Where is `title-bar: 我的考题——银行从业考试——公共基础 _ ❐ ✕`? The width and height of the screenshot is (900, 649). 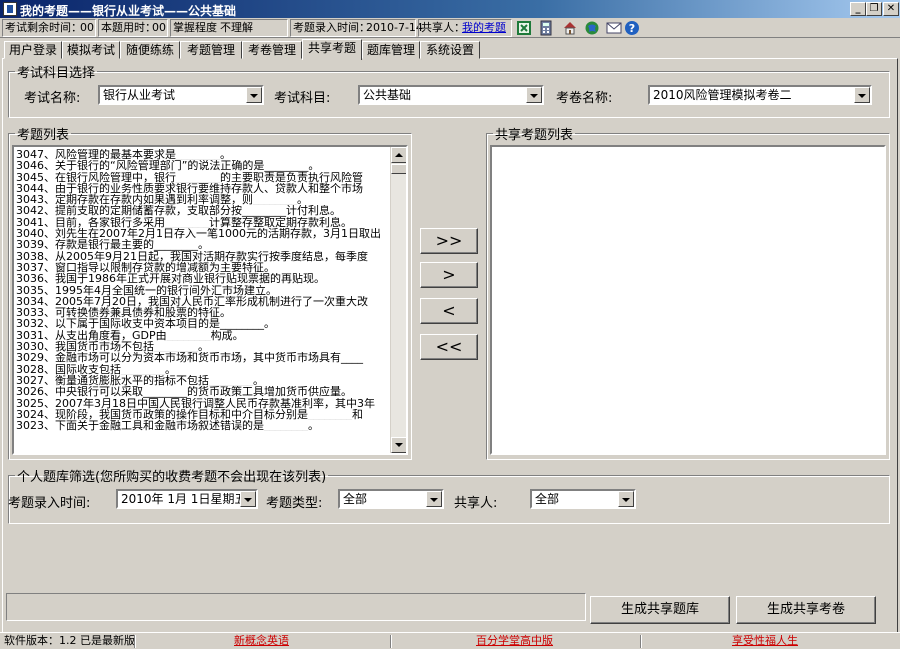
title-bar: 我的考题——银行从业考试——公共基础 _ ❐ ✕ is located at coordinates (450, 9).